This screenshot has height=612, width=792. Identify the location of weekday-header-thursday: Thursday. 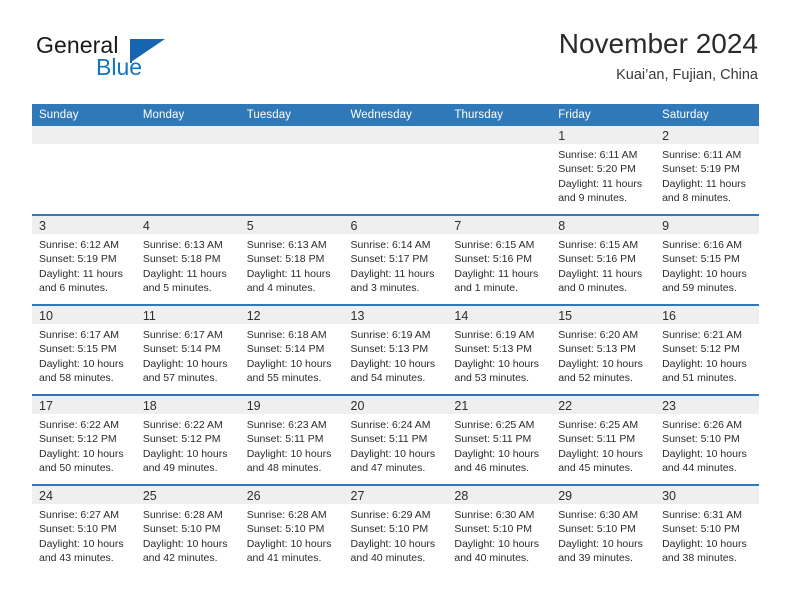
(499, 115).